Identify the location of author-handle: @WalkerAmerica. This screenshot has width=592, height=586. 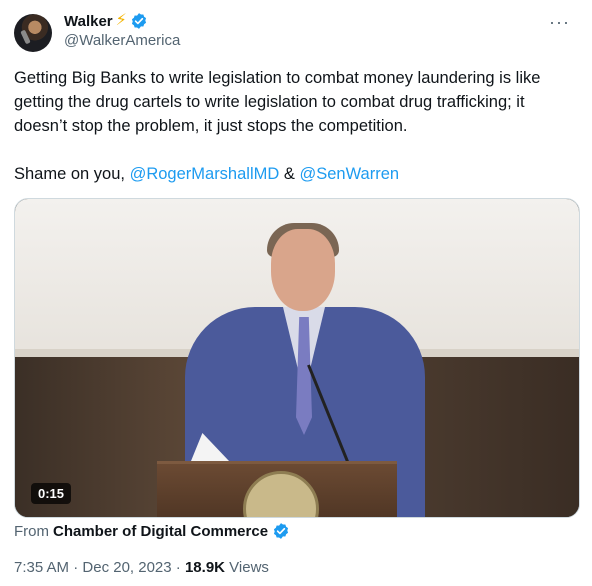
(122, 40).